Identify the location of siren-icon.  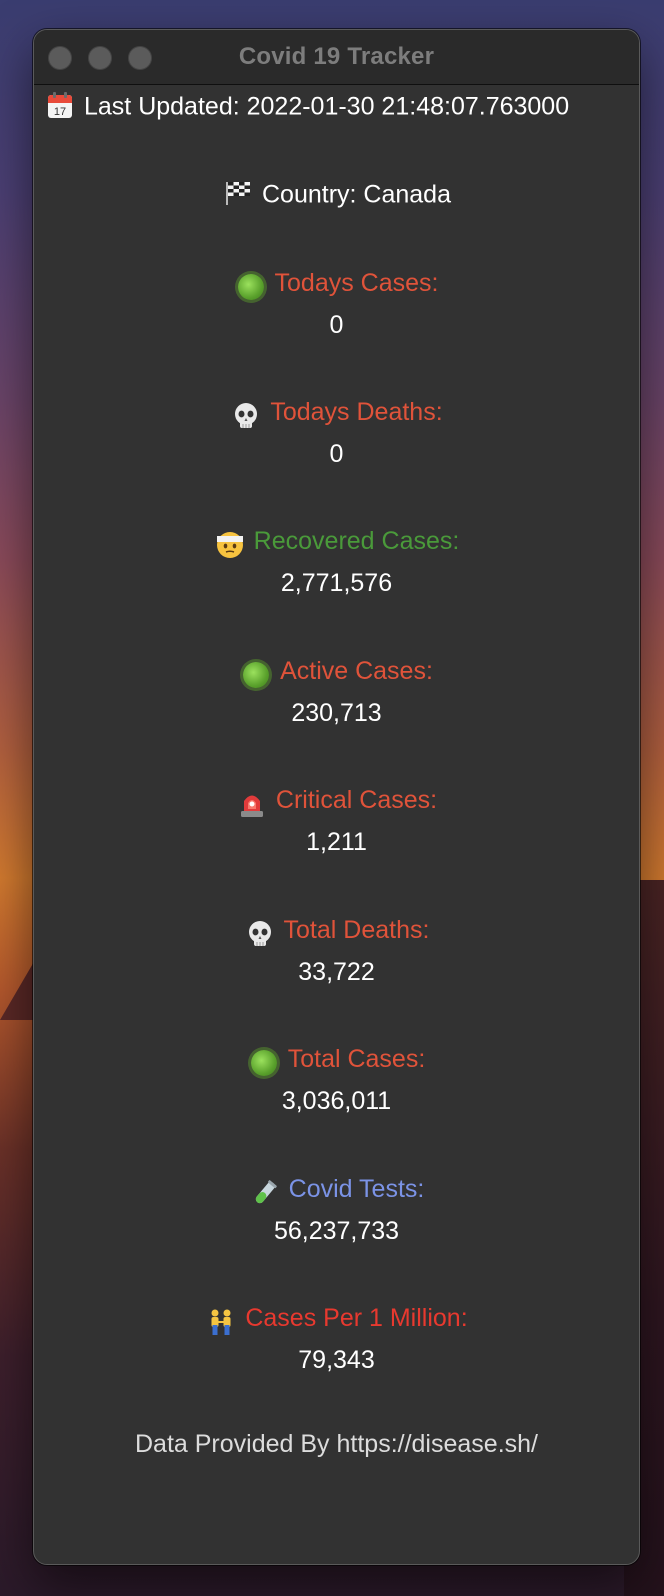
(252, 801).